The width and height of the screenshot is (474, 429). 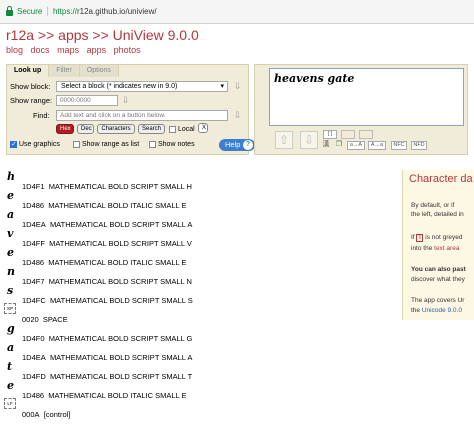 What do you see at coordinates (116, 129) in the screenshot?
I see `characters-button: Characters` at bounding box center [116, 129].